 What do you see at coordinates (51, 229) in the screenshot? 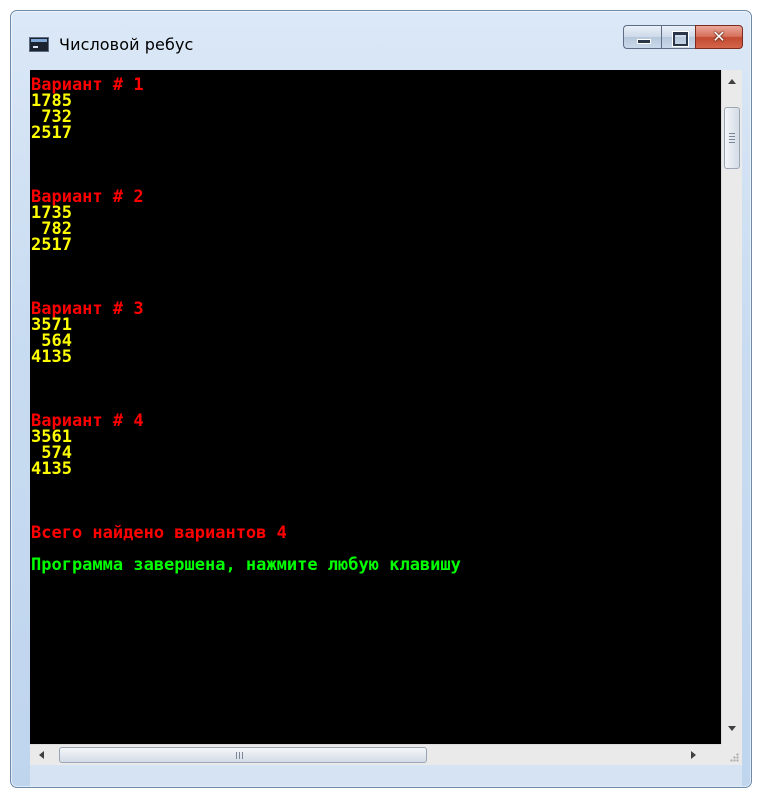
I see `number-line: 782` at bounding box center [51, 229].